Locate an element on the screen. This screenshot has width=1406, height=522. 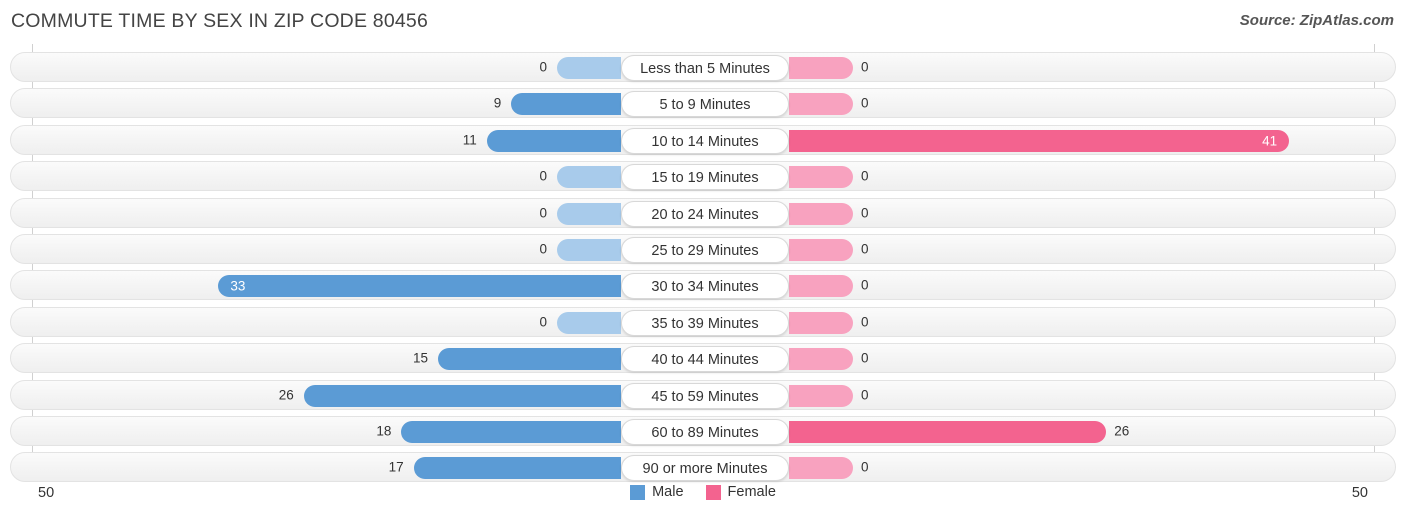
bar-value-male: 9 is located at coordinates (497, 103).